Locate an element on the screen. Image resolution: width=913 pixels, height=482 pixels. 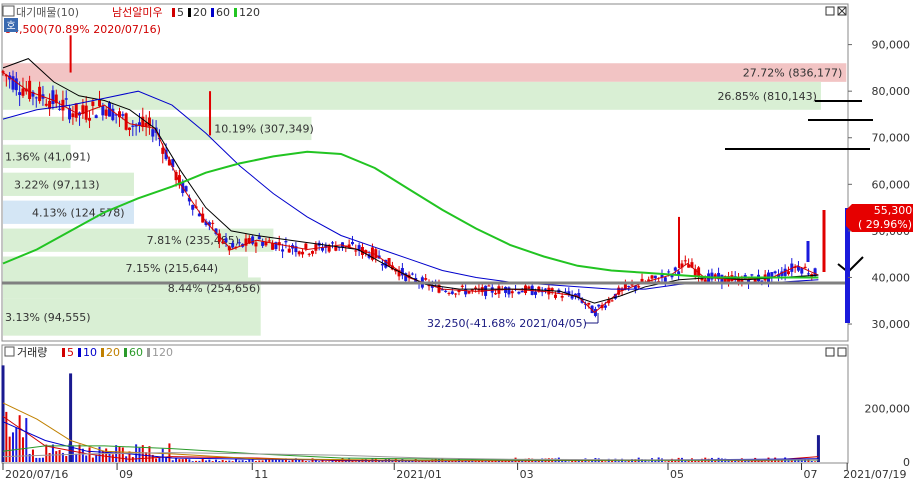
supply-zone-label-5: 4.13% (124,578) is located at coordinates (78, 212).